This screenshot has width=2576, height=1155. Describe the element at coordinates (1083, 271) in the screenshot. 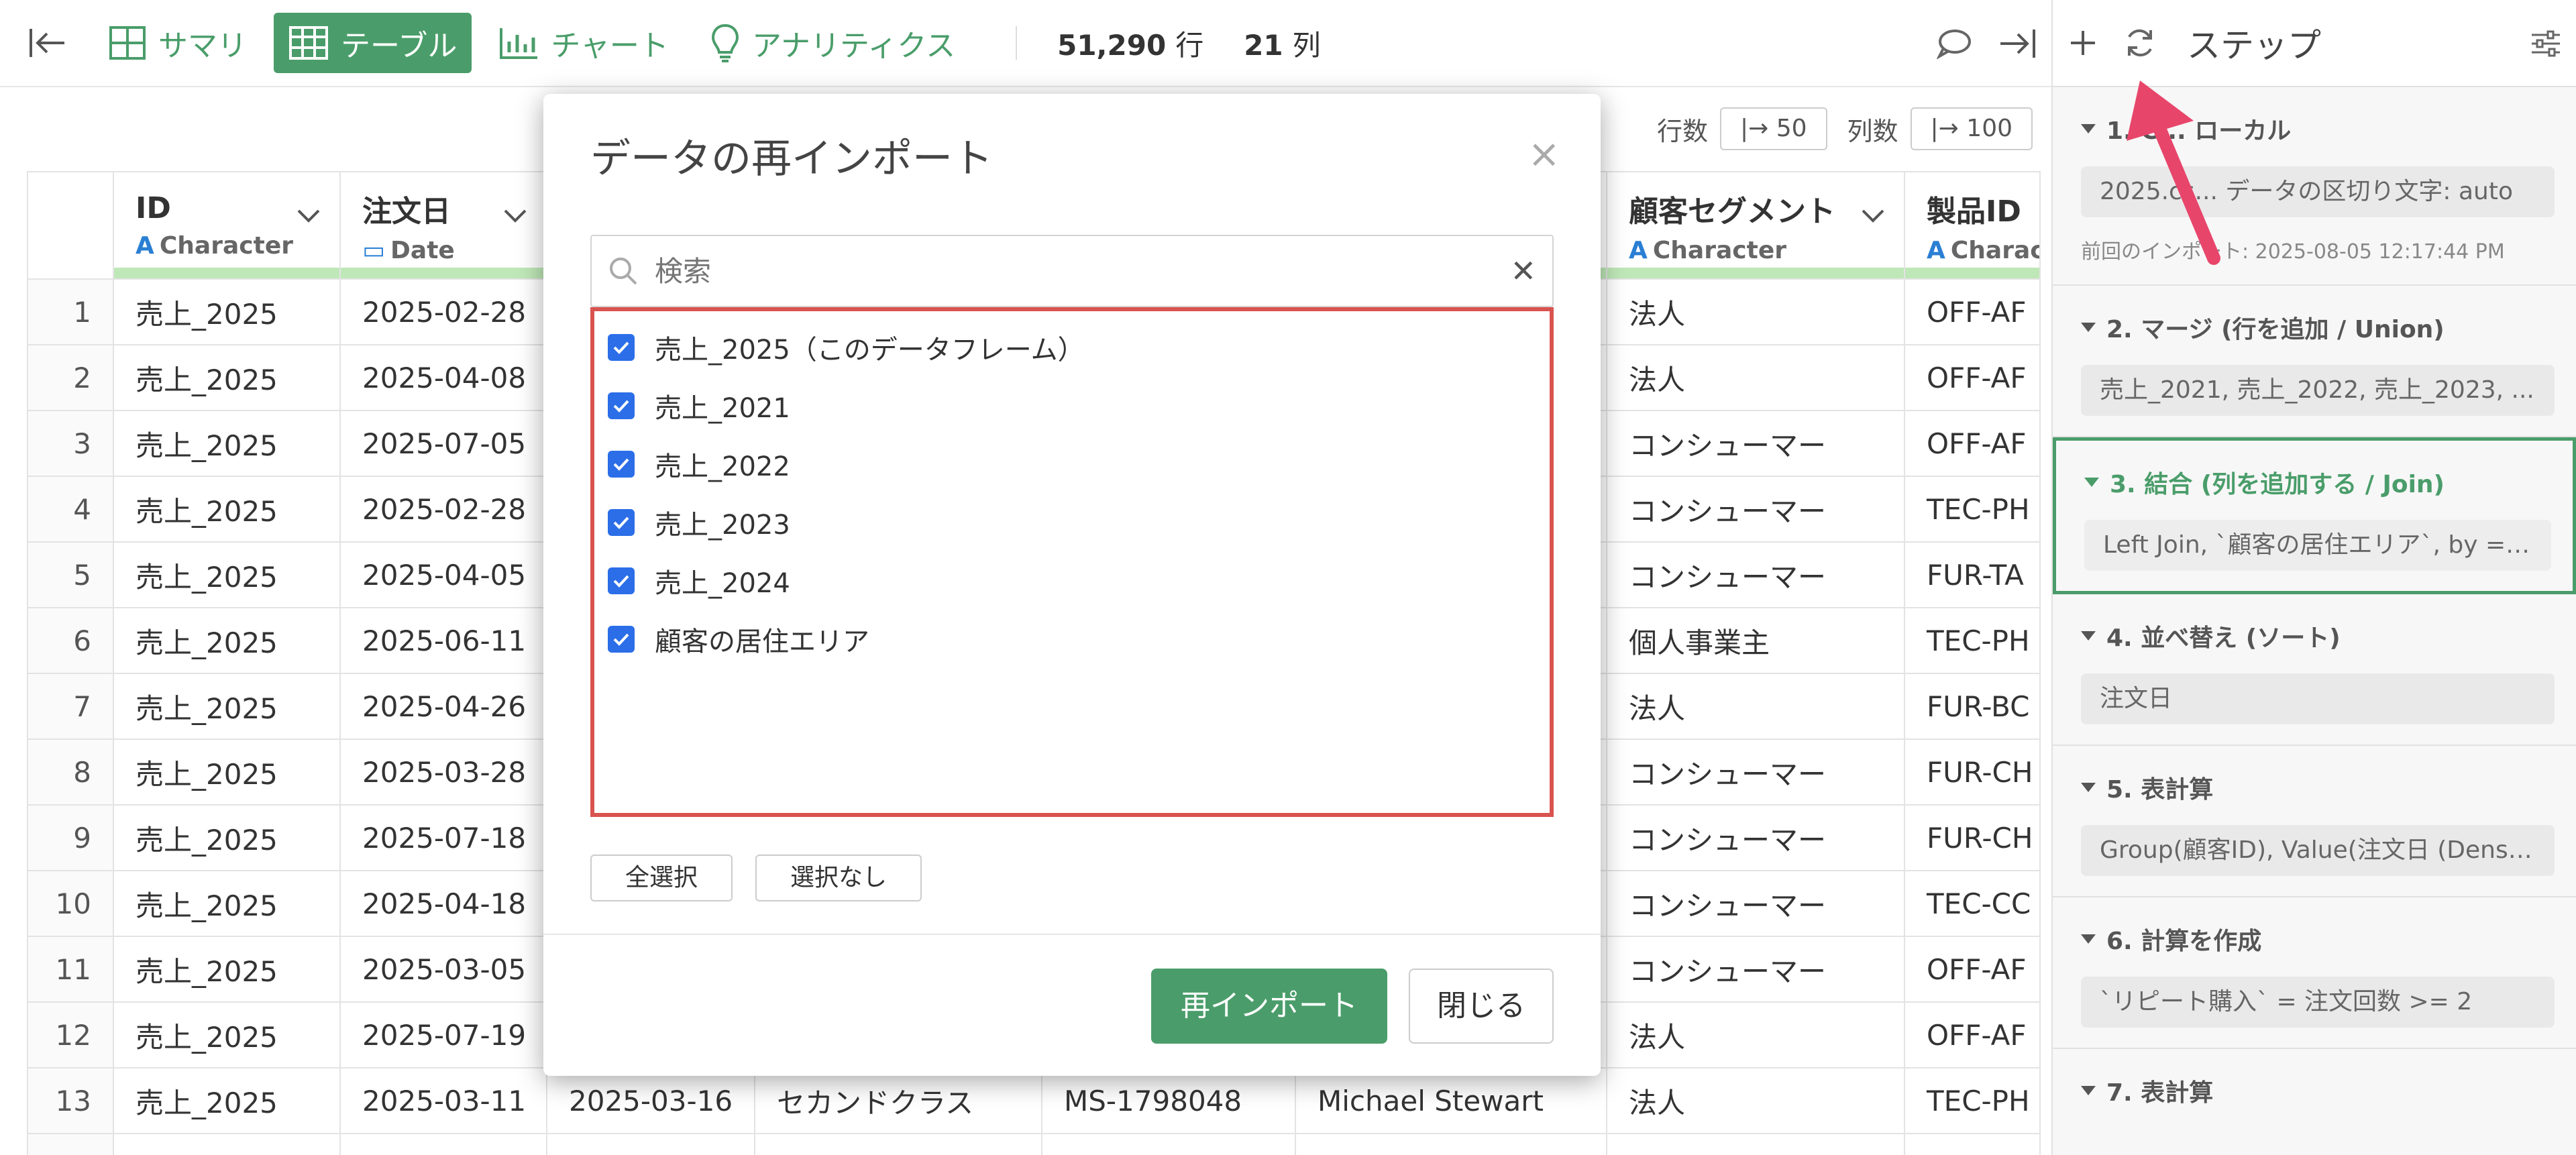

I see `search-input` at that location.